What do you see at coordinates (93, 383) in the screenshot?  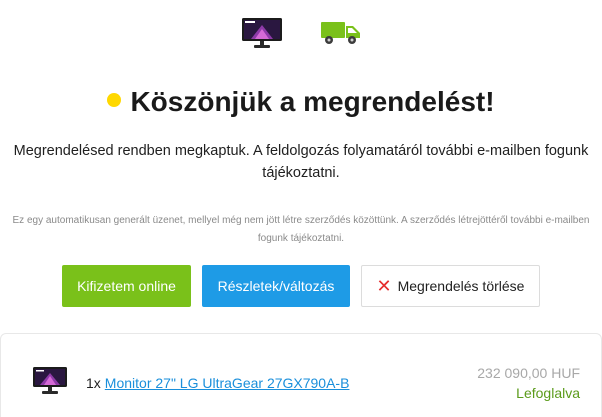 I see `item-quantity: 1x` at bounding box center [93, 383].